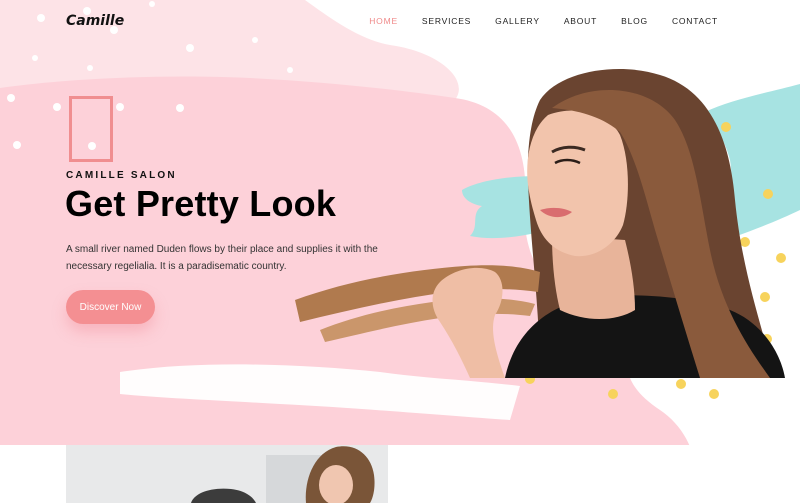  What do you see at coordinates (121, 175) in the screenshot?
I see `hero-kicker: CAMILLE SALON` at bounding box center [121, 175].